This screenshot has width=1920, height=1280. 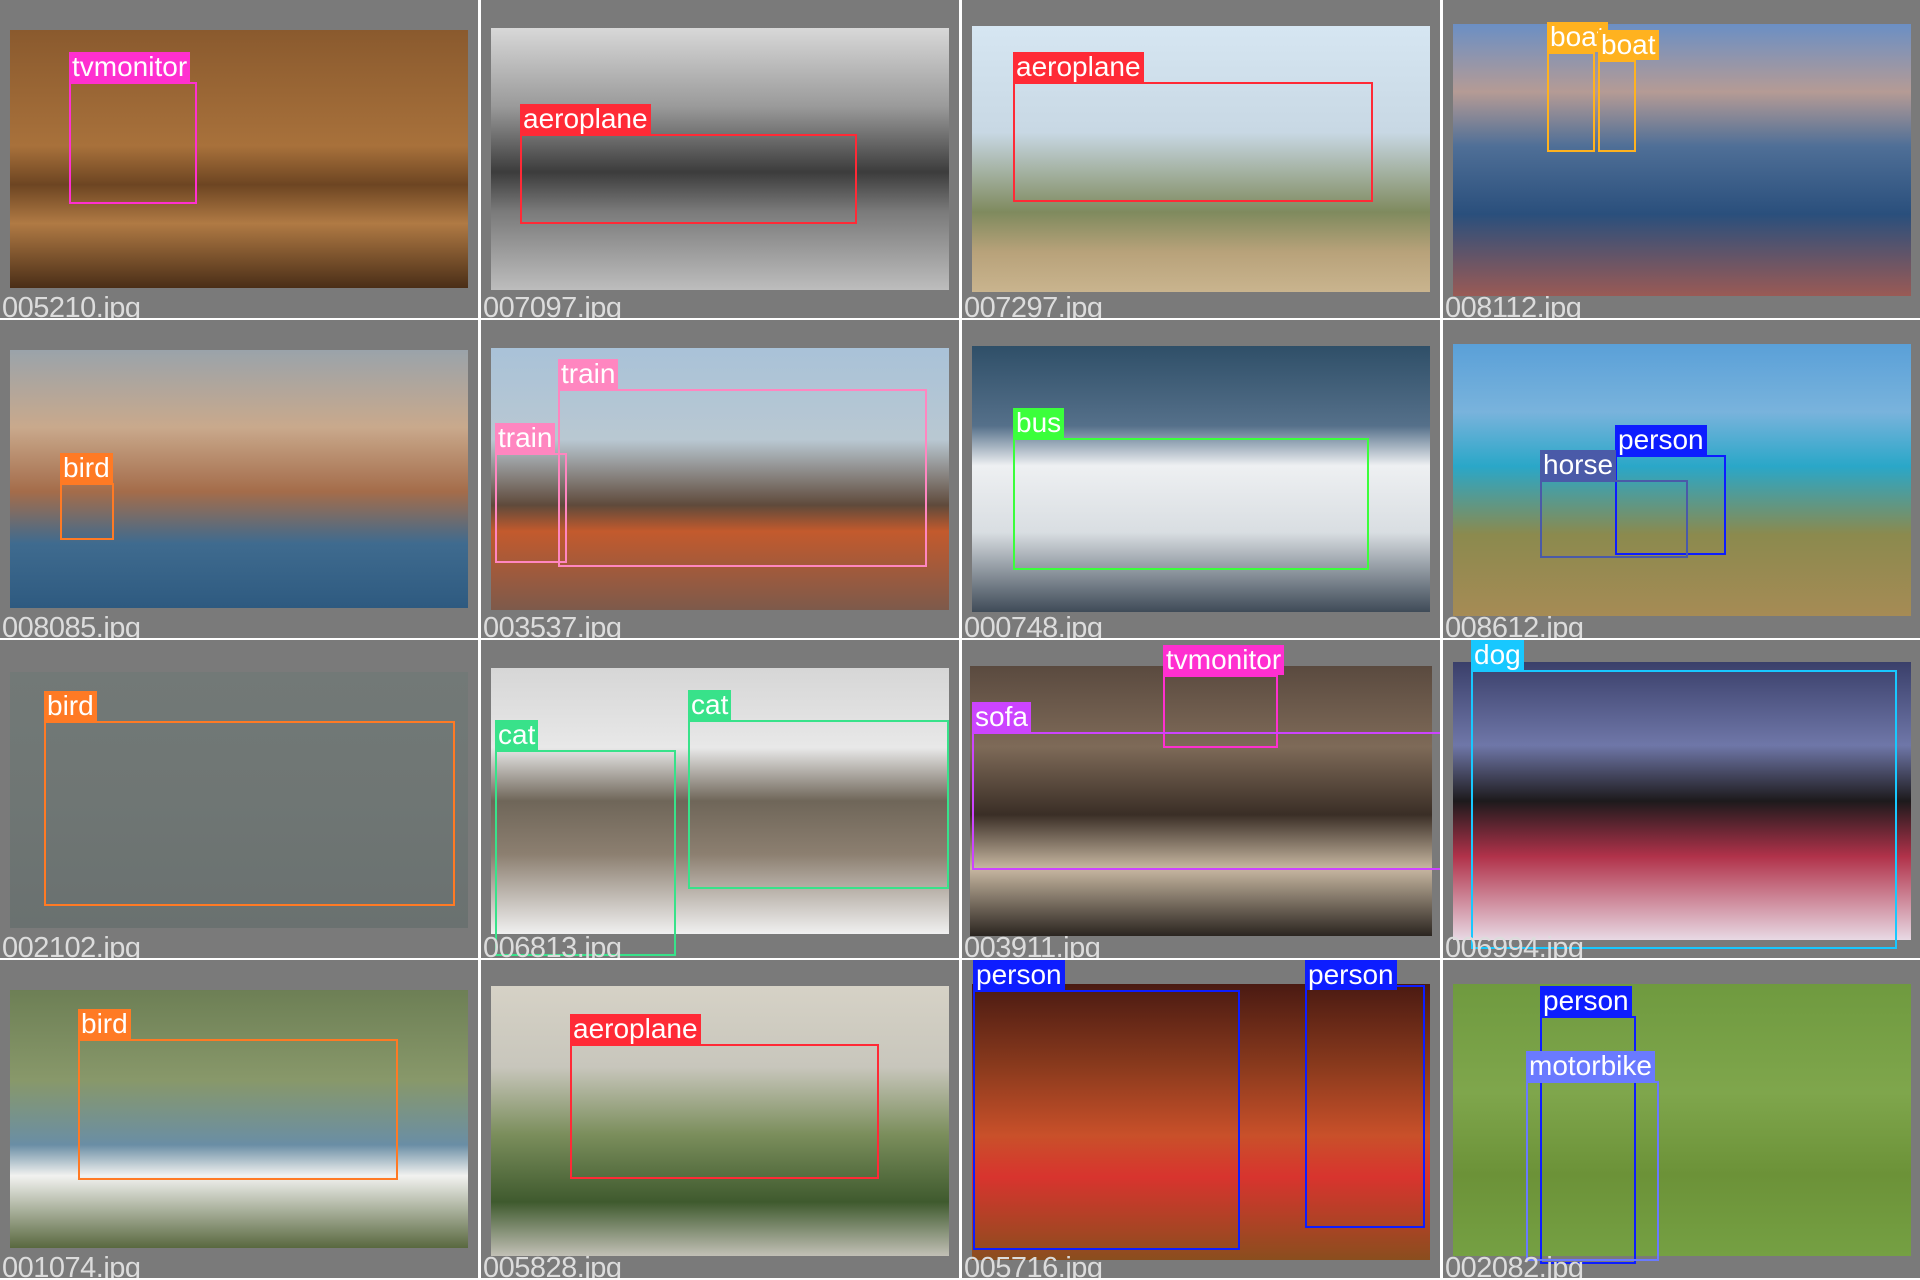 I want to click on result-tile: aeroplane 005828.jpg, so click(x=720, y=1119).